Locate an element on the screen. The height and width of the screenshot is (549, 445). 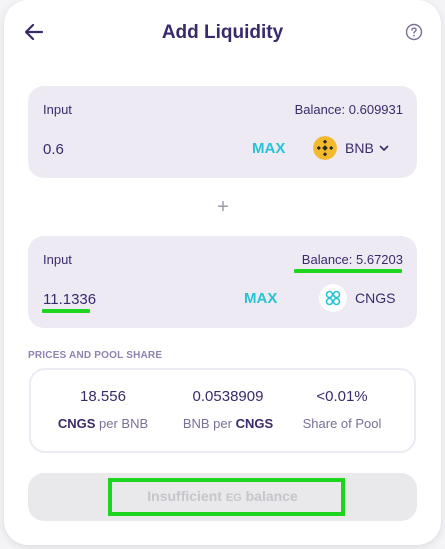
cngs-coin-icon is located at coordinates (333, 298).